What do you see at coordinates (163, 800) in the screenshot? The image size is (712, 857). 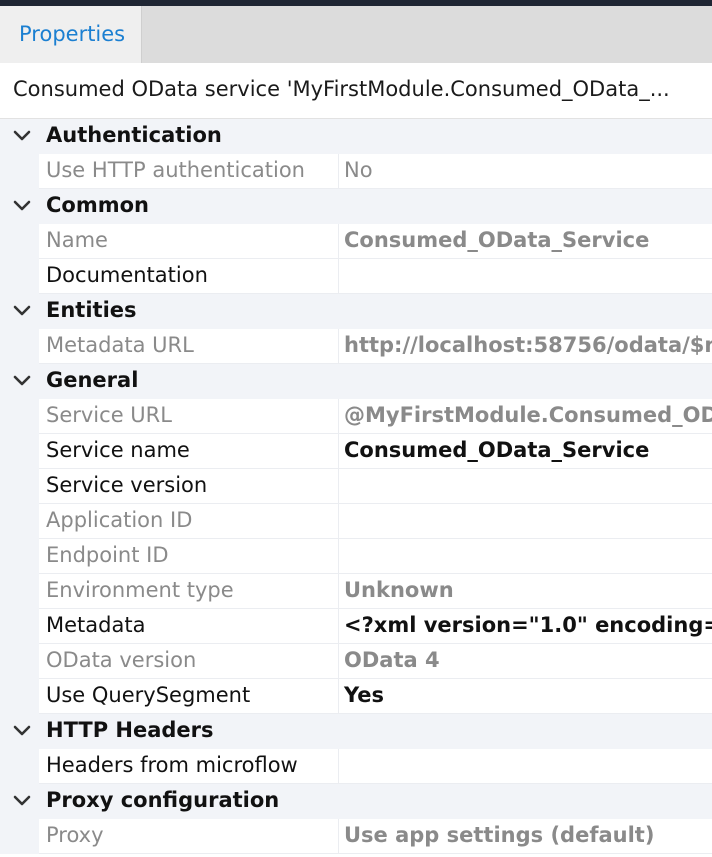 I see `category-label: Proxy configuration` at bounding box center [163, 800].